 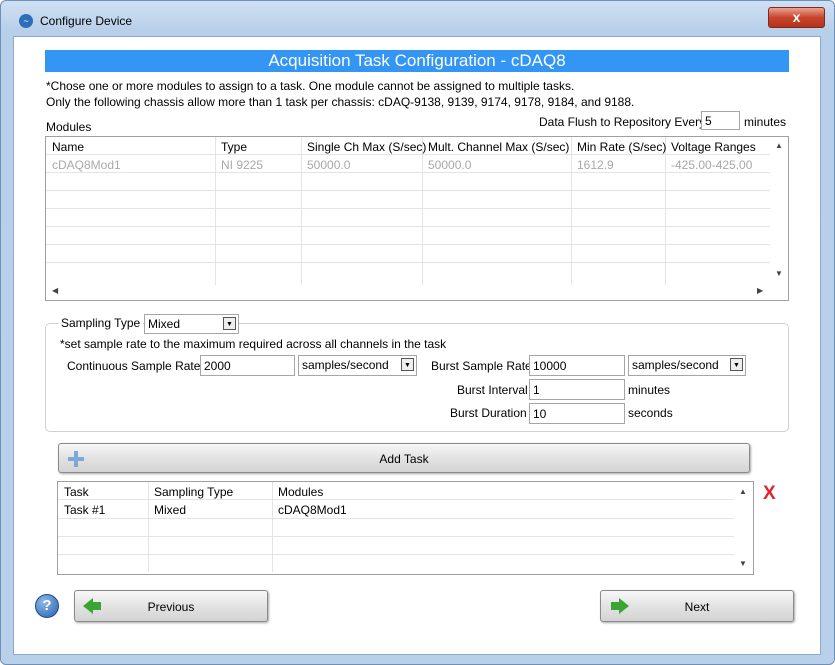 What do you see at coordinates (234, 147) in the screenshot?
I see `modules-col-type: Type` at bounding box center [234, 147].